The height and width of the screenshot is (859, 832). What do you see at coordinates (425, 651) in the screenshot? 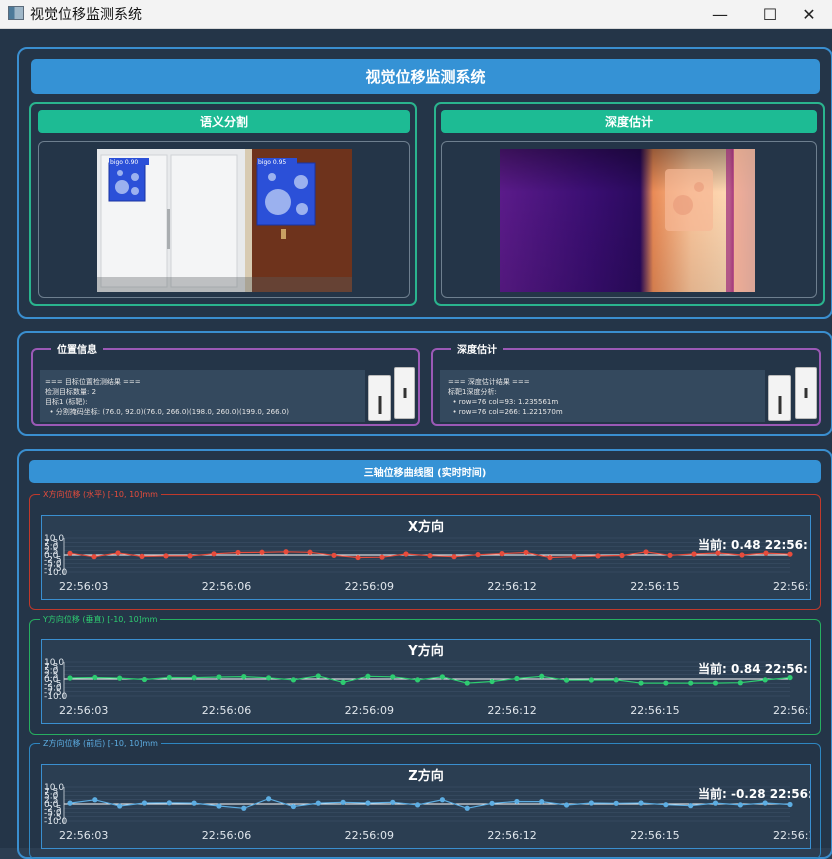
I see `chart-title: Y方向` at bounding box center [425, 651].